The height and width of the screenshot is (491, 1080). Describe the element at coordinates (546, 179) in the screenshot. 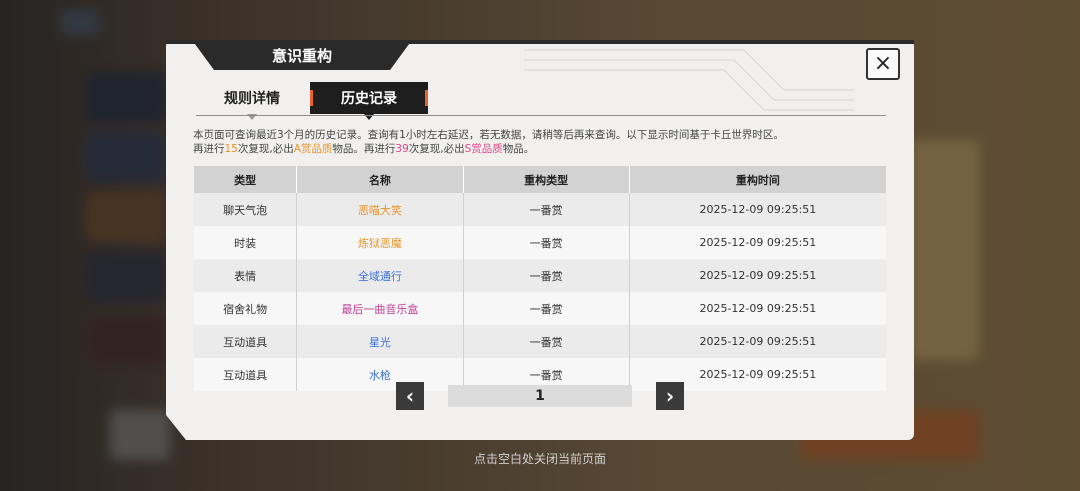

I see `header-kind: 重构类型` at that location.